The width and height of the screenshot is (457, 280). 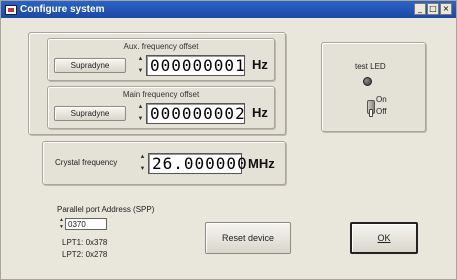 I want to click on parallel-port-input: 0370, so click(x=86, y=224).